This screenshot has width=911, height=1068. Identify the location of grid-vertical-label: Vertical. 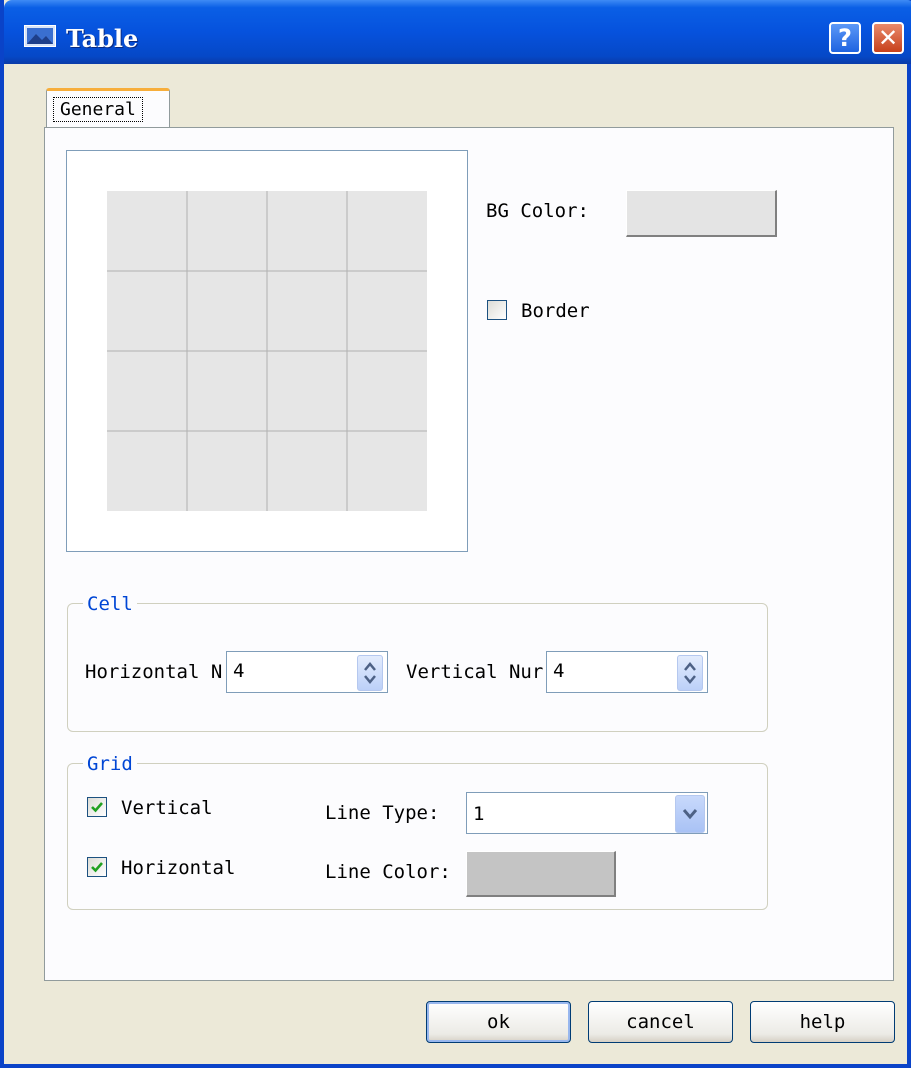
(167, 808).